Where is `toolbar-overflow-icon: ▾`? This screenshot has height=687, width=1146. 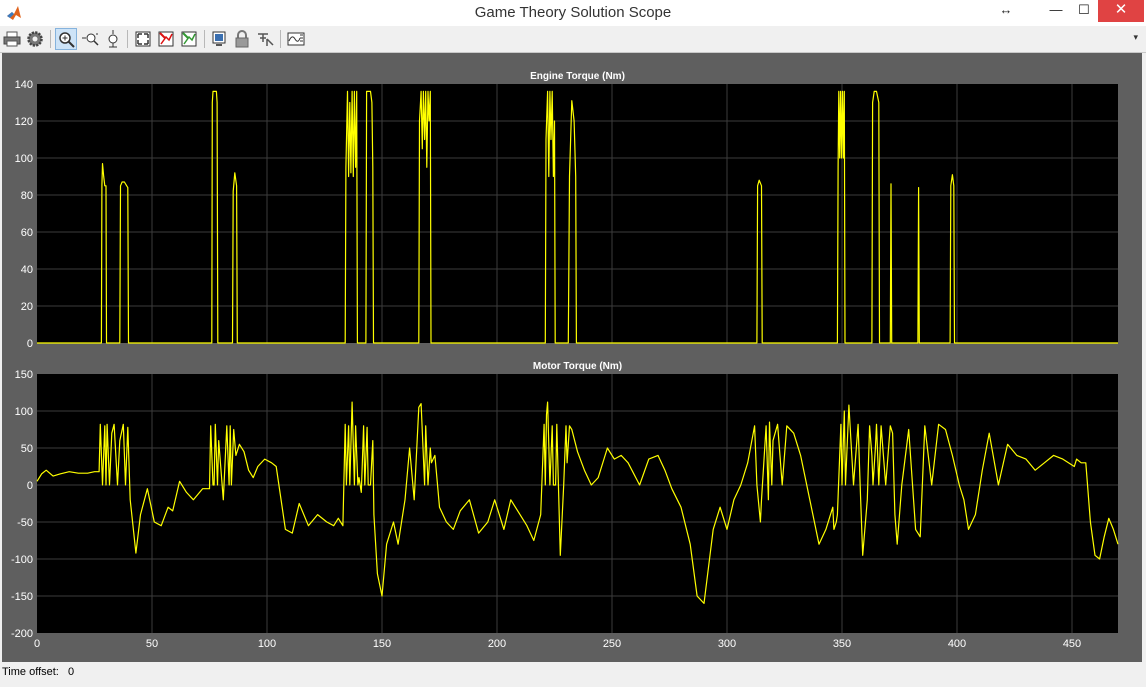
toolbar-overflow-icon: ▾ is located at coordinates (1135, 37).